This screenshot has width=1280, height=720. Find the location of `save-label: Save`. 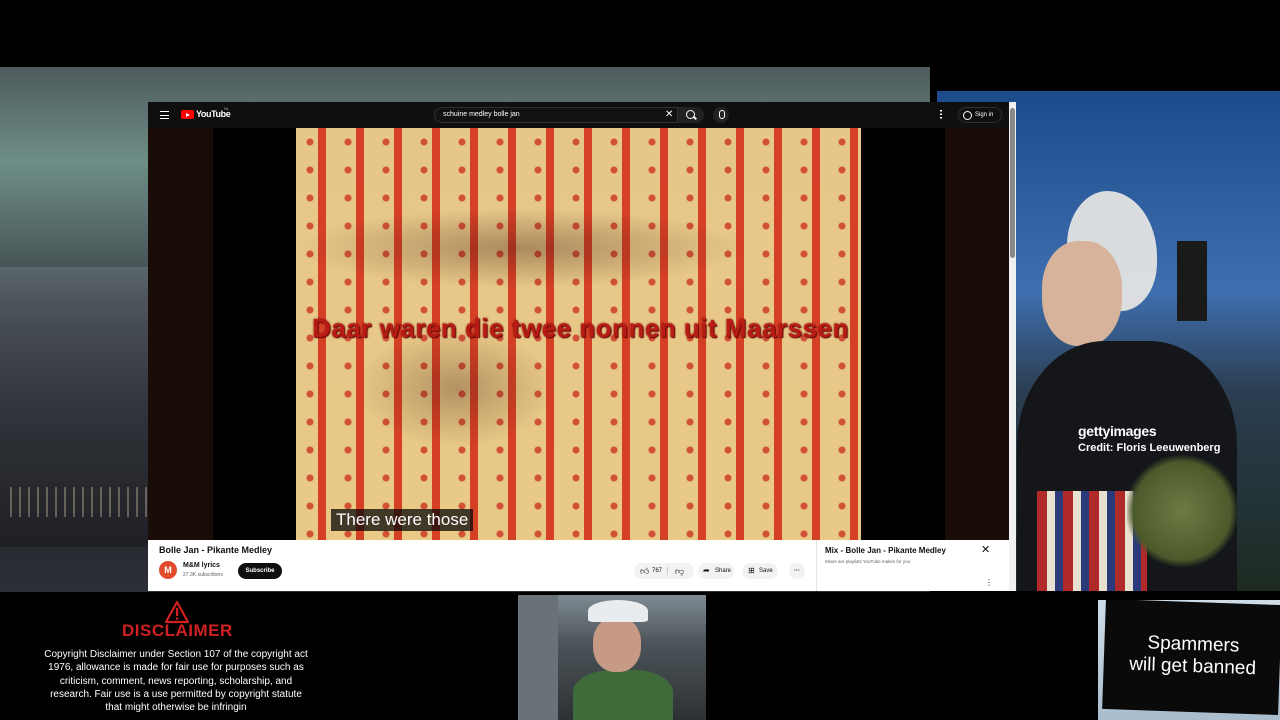

save-label: Save is located at coordinates (766, 571).